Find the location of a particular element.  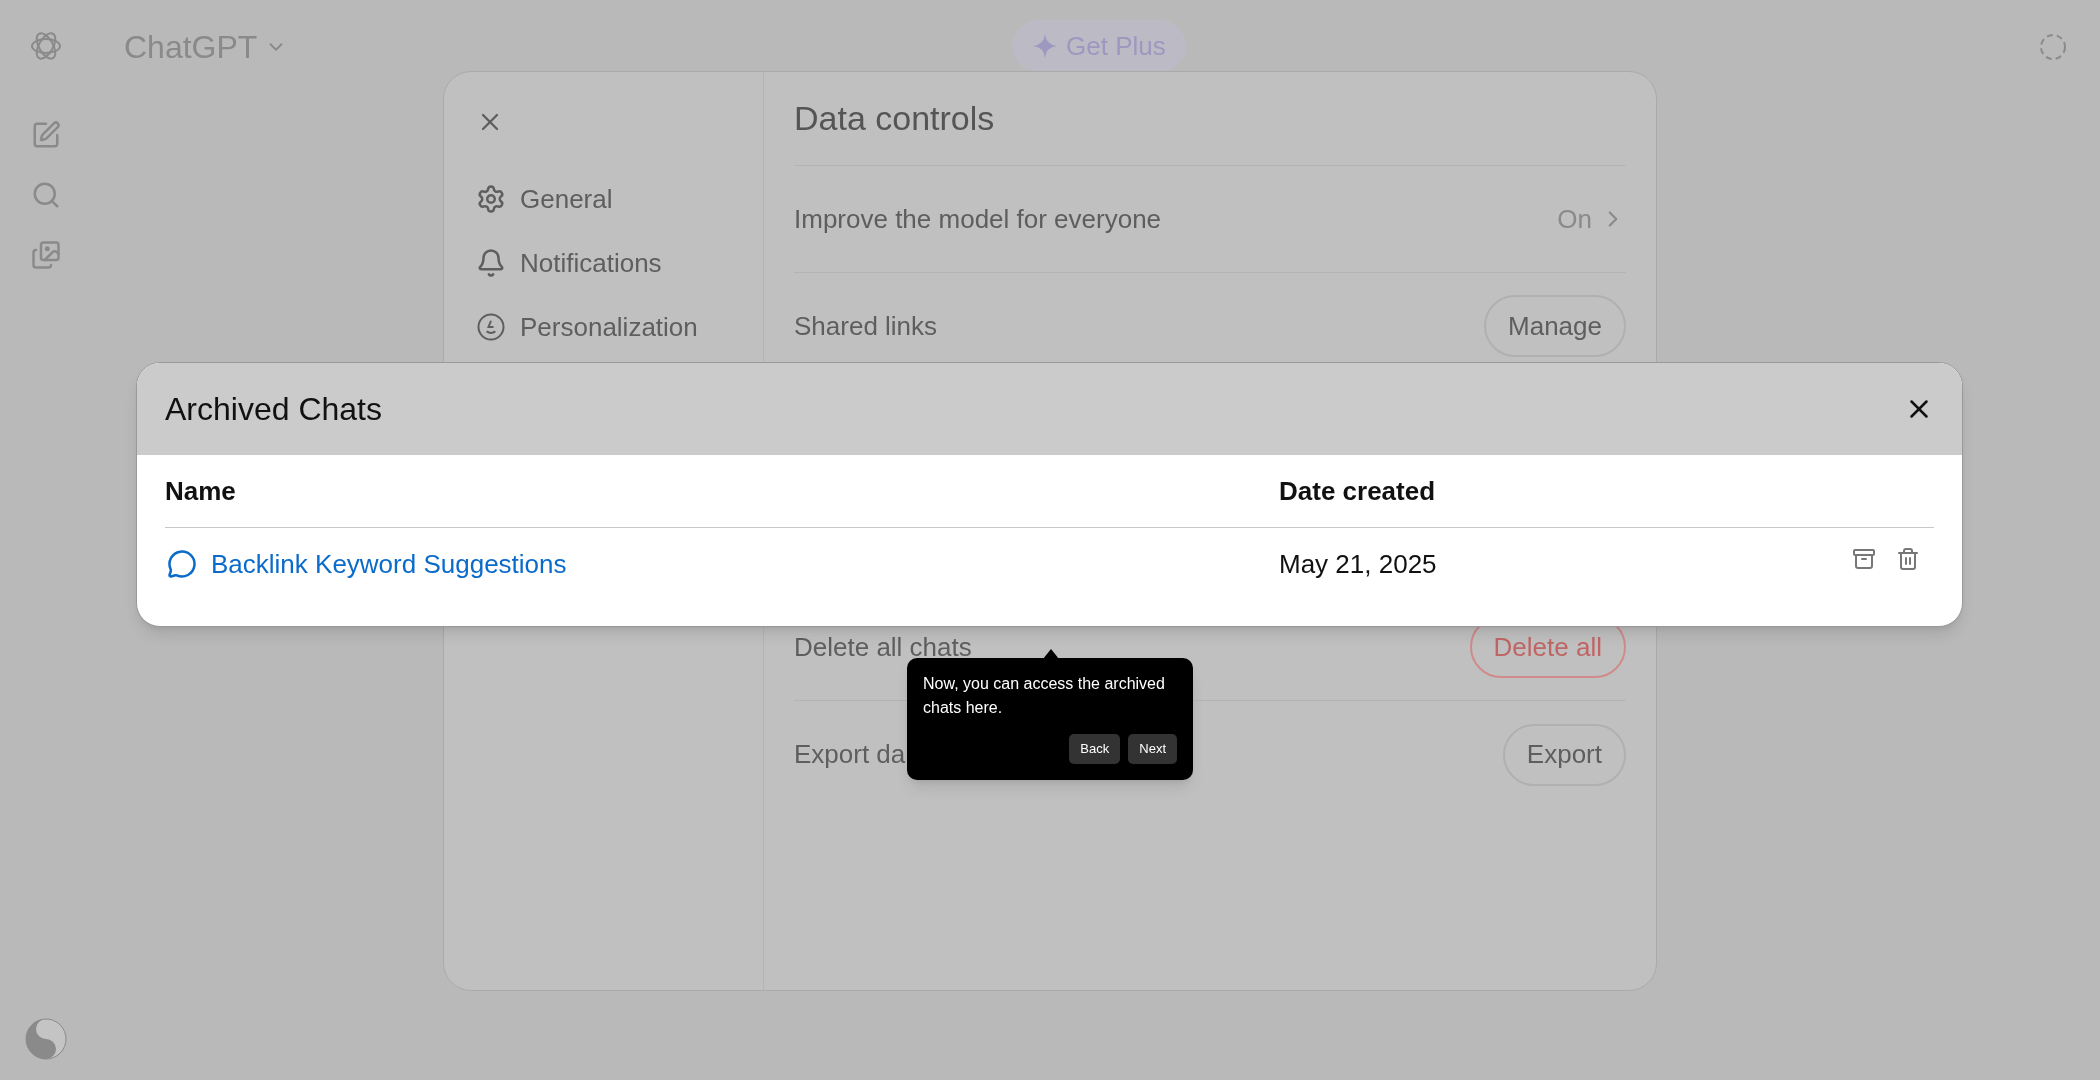

setting-label: Shared links is located at coordinates (866, 326).